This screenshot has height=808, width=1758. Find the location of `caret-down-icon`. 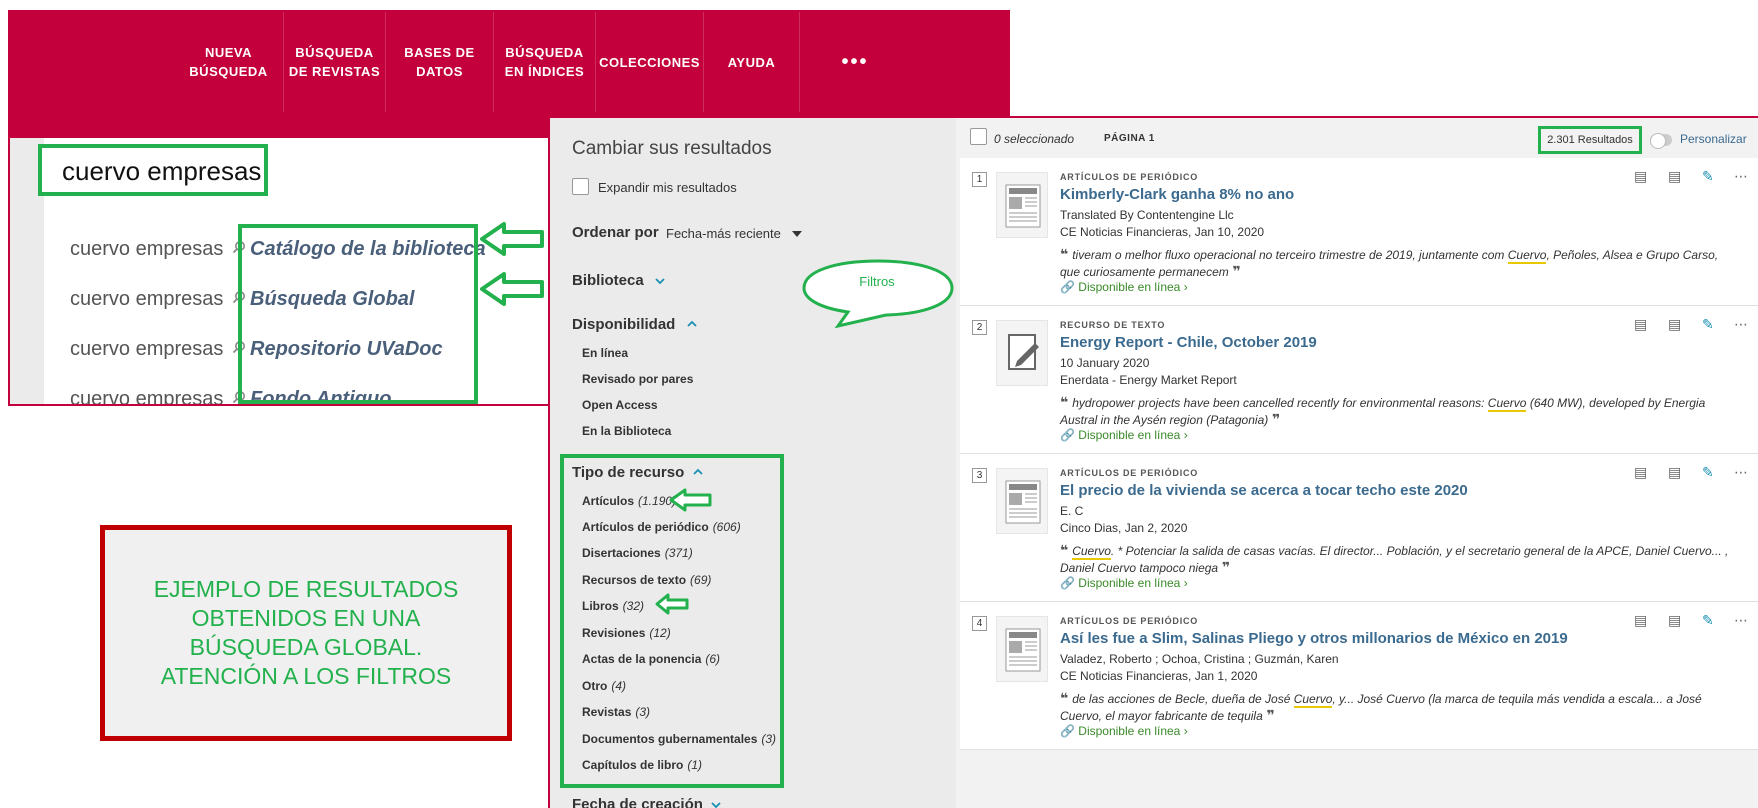

caret-down-icon is located at coordinates (797, 234).